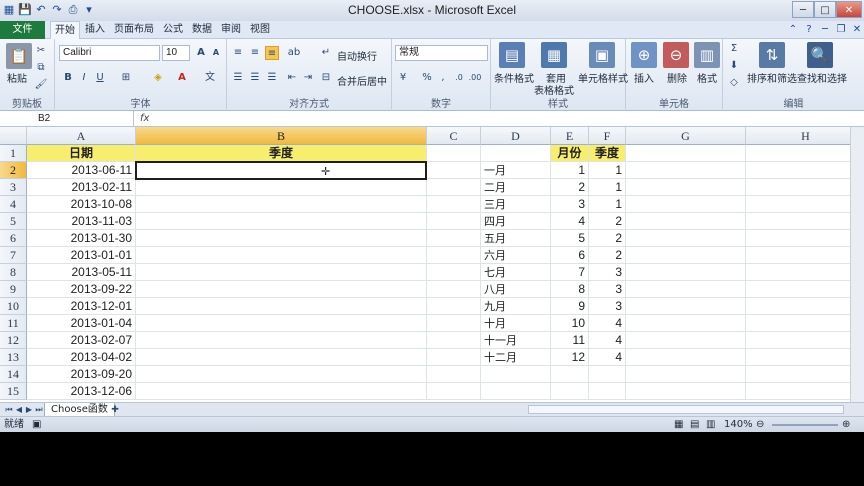  I want to click on column-header-h: H, so click(798, 136).